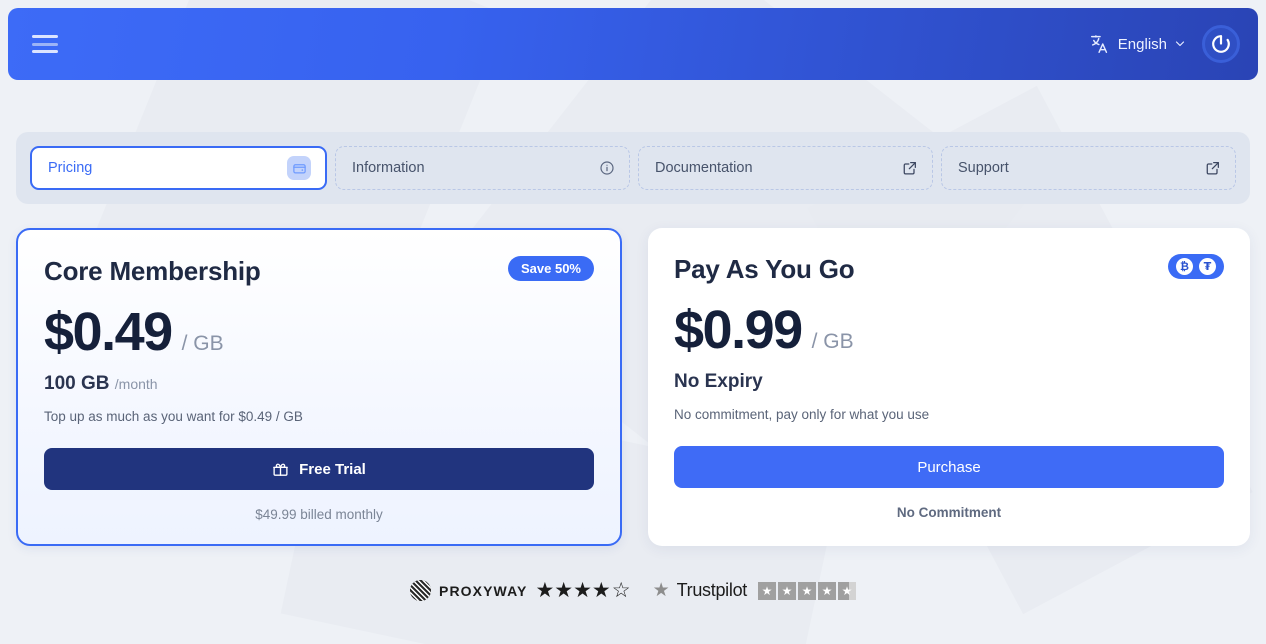 The width and height of the screenshot is (1266, 644). What do you see at coordinates (77, 383) in the screenshot?
I see `core-quota: 100 GB` at bounding box center [77, 383].